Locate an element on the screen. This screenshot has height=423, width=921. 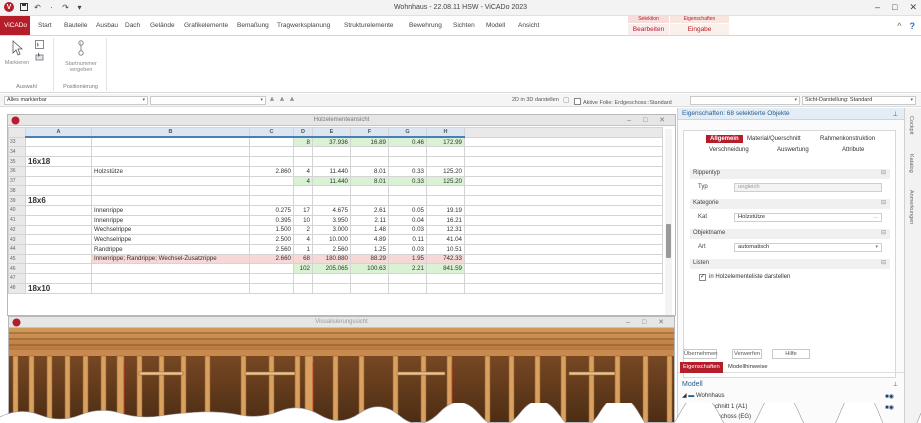
tab-bearbeiten: Bearbeiten is located at coordinates (648, 29).